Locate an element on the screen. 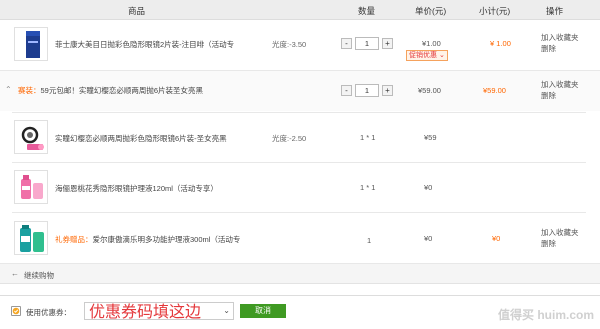 This screenshot has width=600, height=329. row-operations: 加入收藏夹 删除 is located at coordinates (560, 43).